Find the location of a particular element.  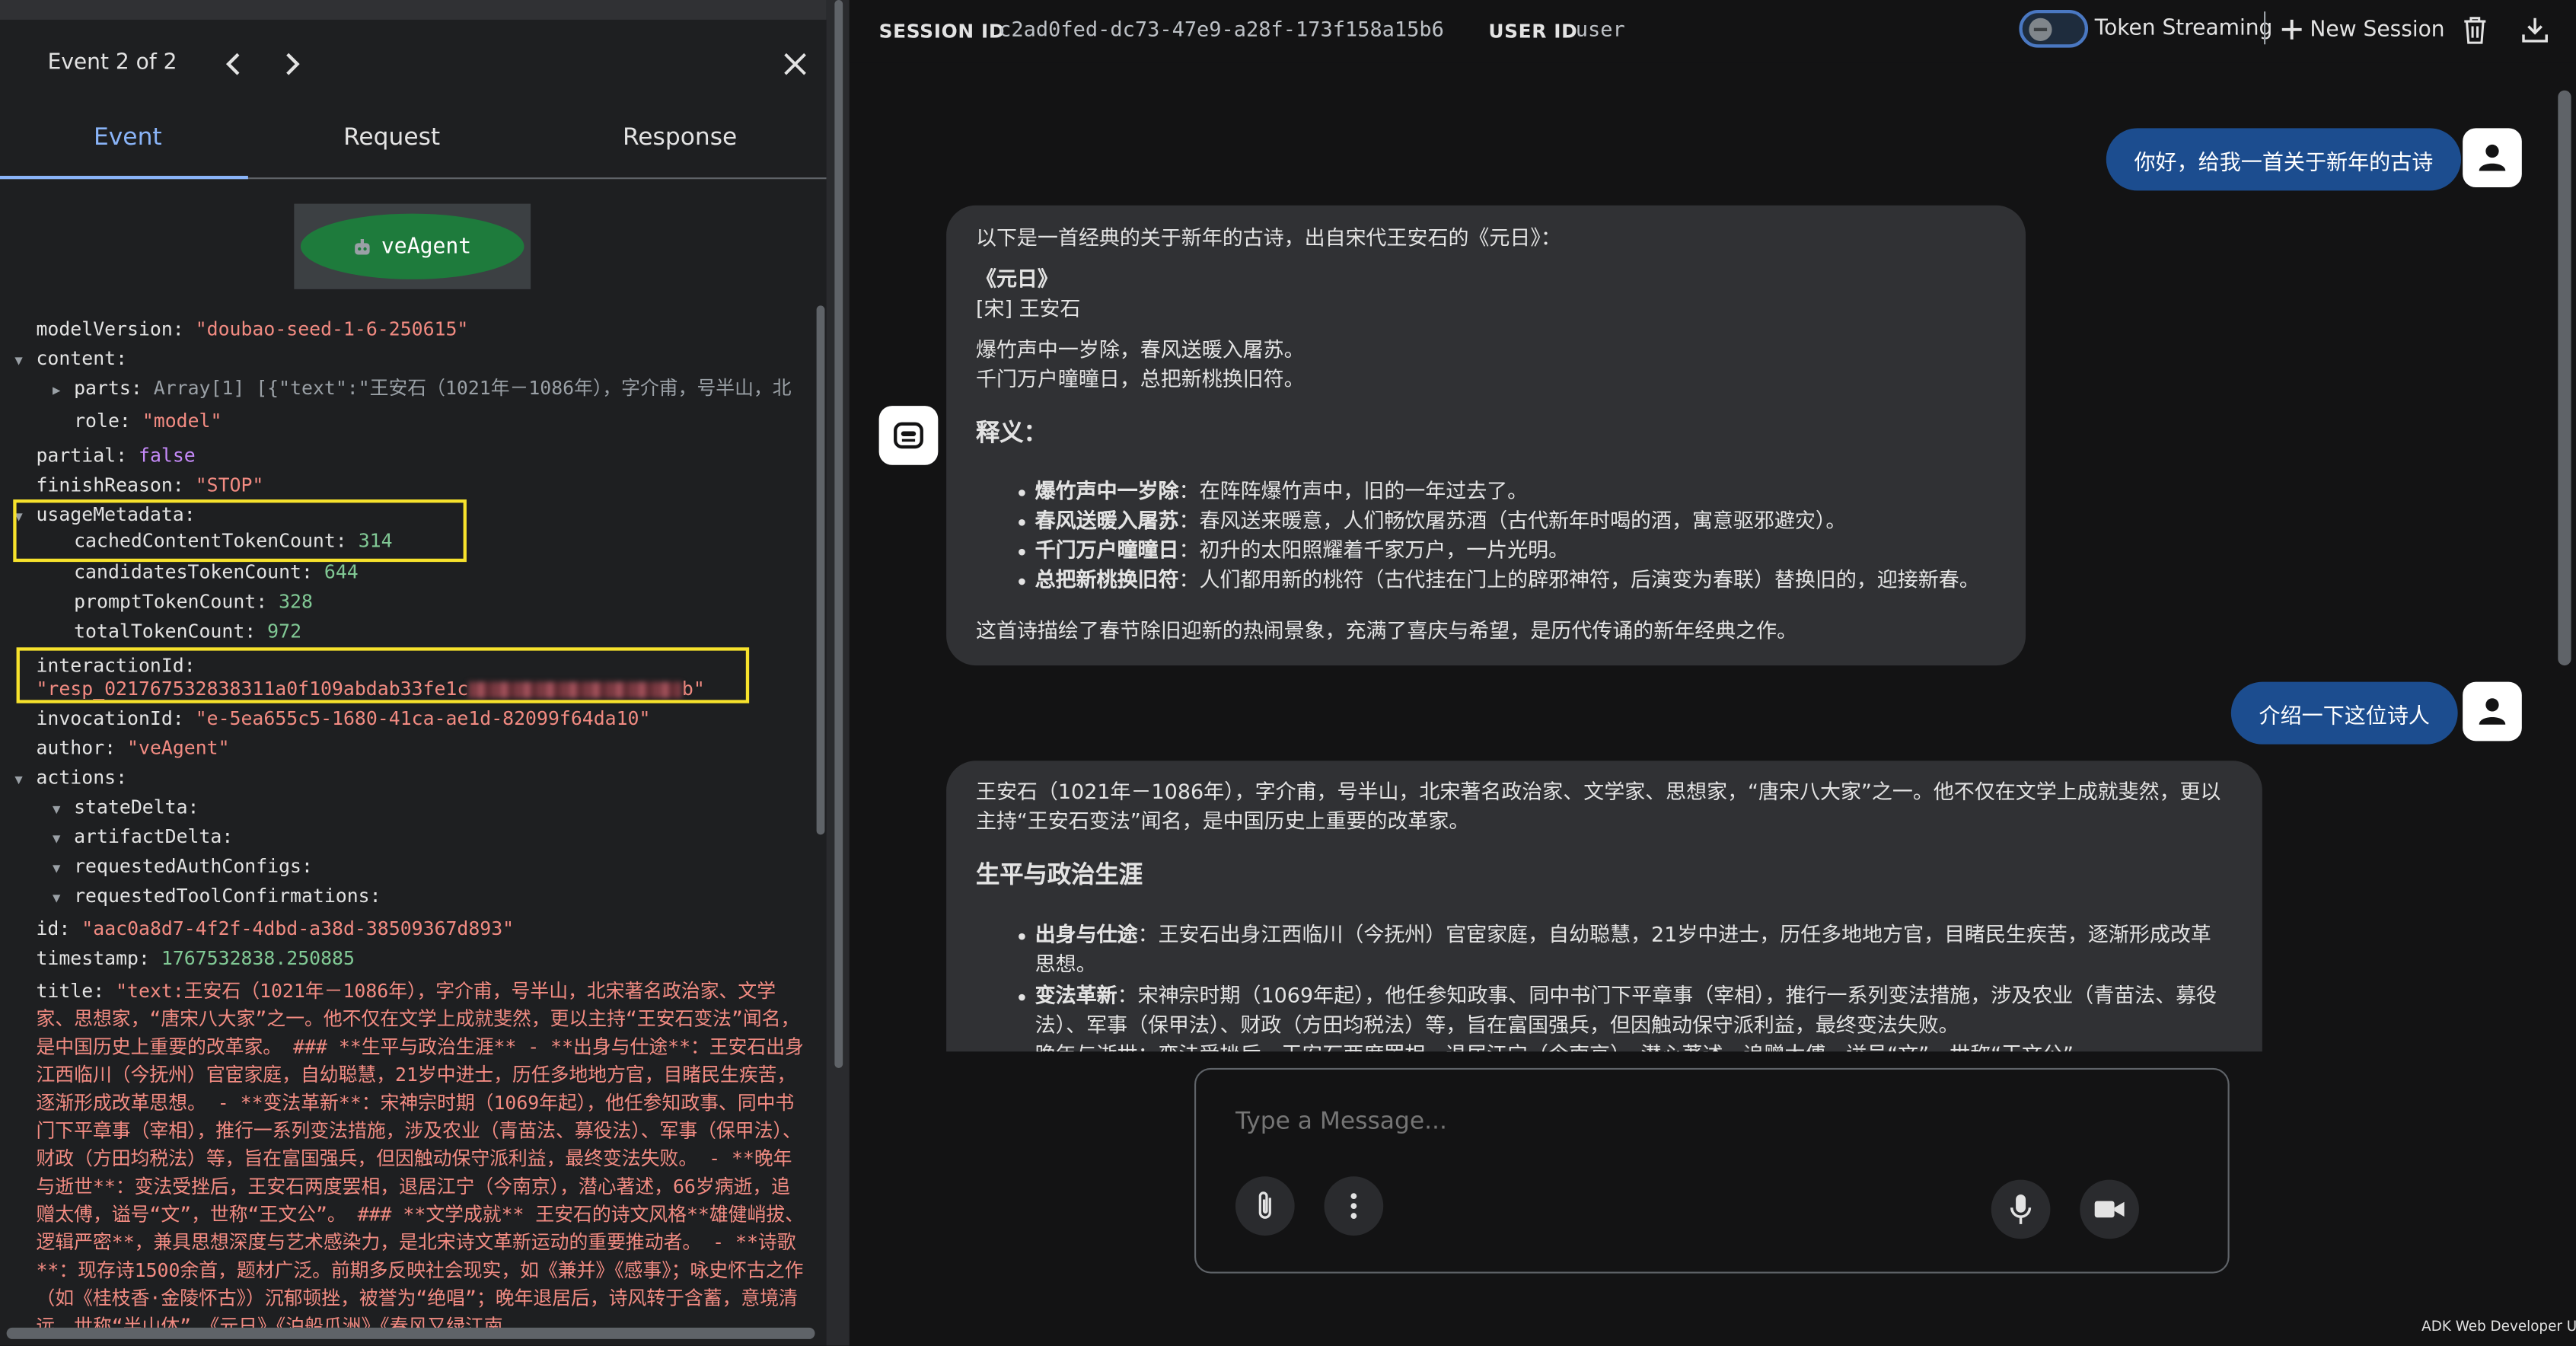

microphone-button is located at coordinates (2021, 1209).